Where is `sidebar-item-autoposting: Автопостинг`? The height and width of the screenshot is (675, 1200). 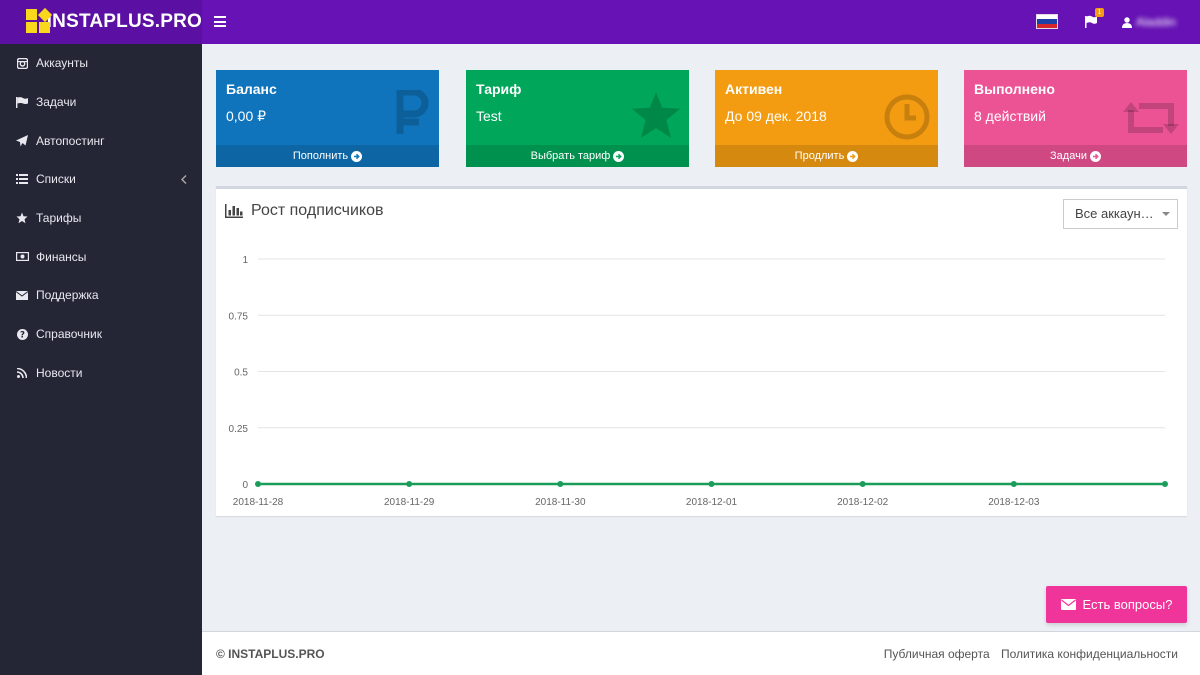
sidebar-item-autoposting: Автопостинг is located at coordinates (101, 140).